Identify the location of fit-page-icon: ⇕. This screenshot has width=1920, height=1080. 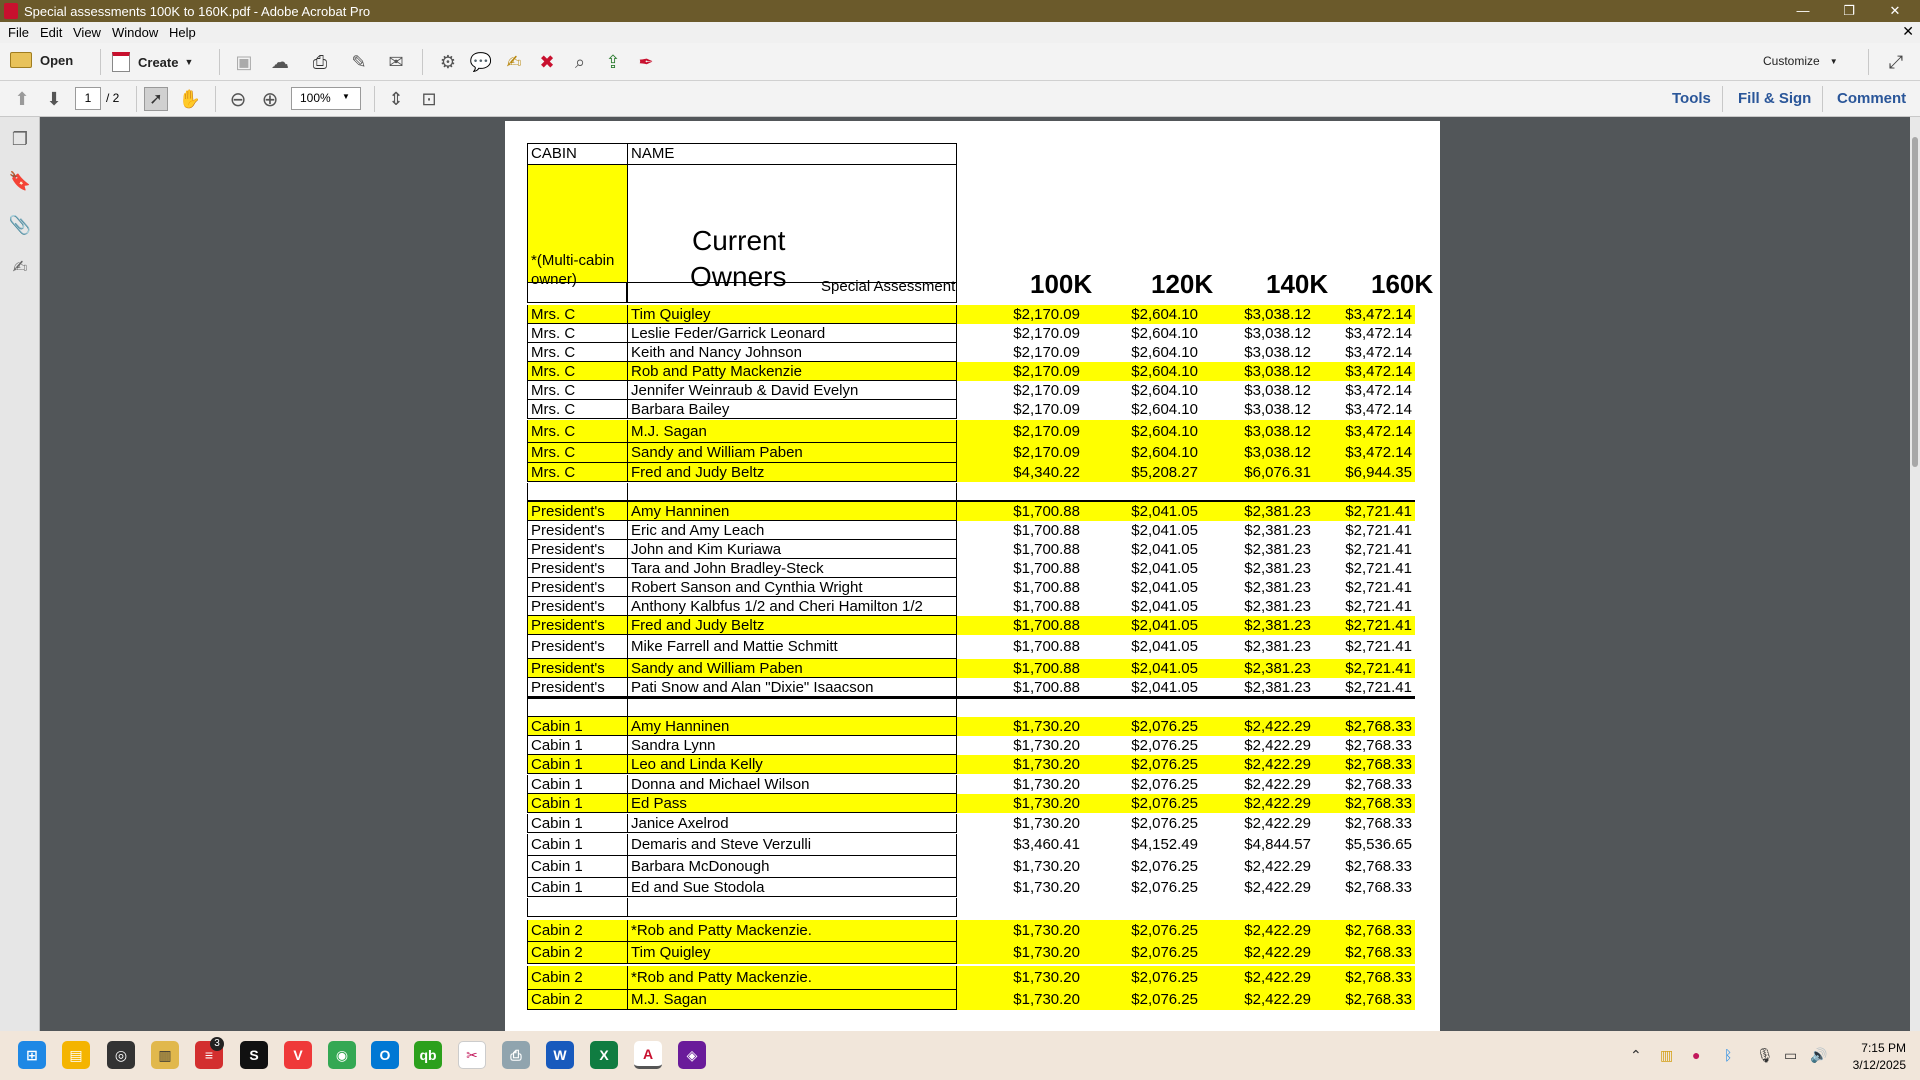
(396, 99).